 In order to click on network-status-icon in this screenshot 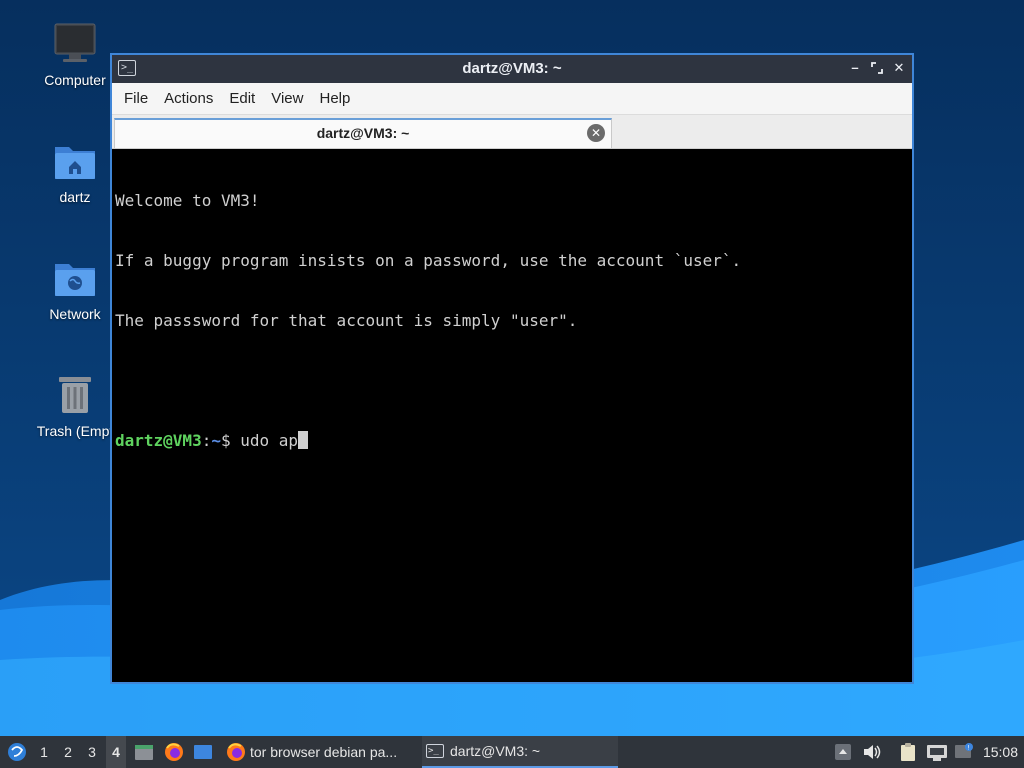, I will do `click(936, 752)`.